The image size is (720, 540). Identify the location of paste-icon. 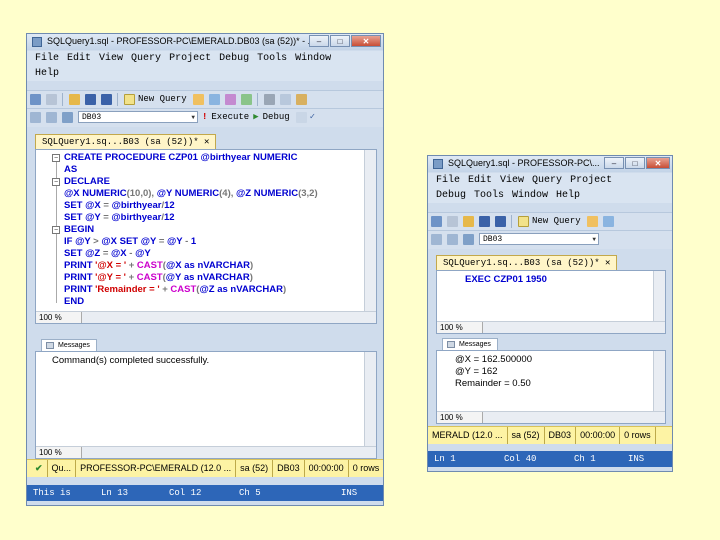
(301, 99).